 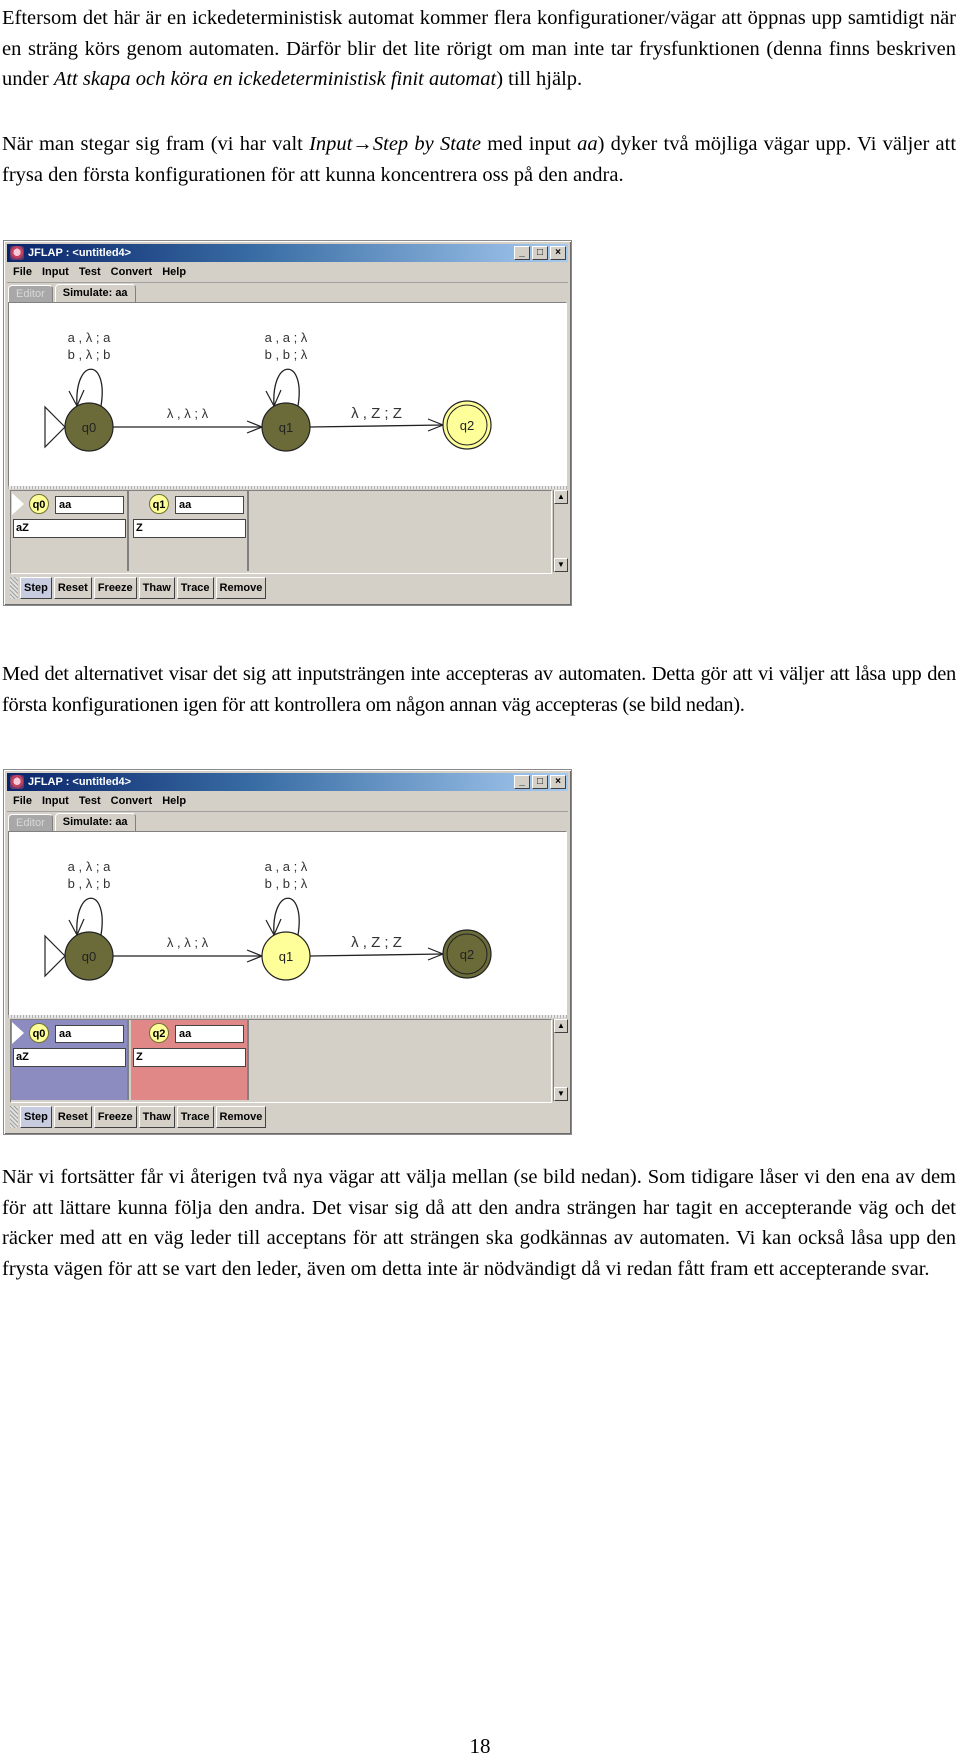 I want to click on config-state: q2, so click(x=159, y=1033).